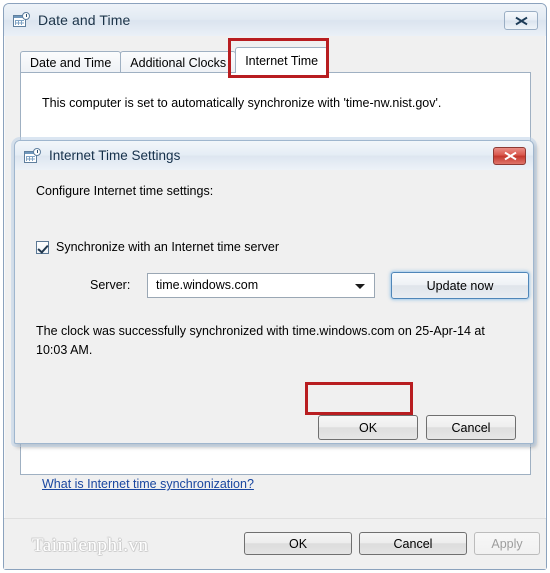 This screenshot has width=550, height=573. What do you see at coordinates (413, 543) in the screenshot?
I see `cancel-button: Cancel` at bounding box center [413, 543].